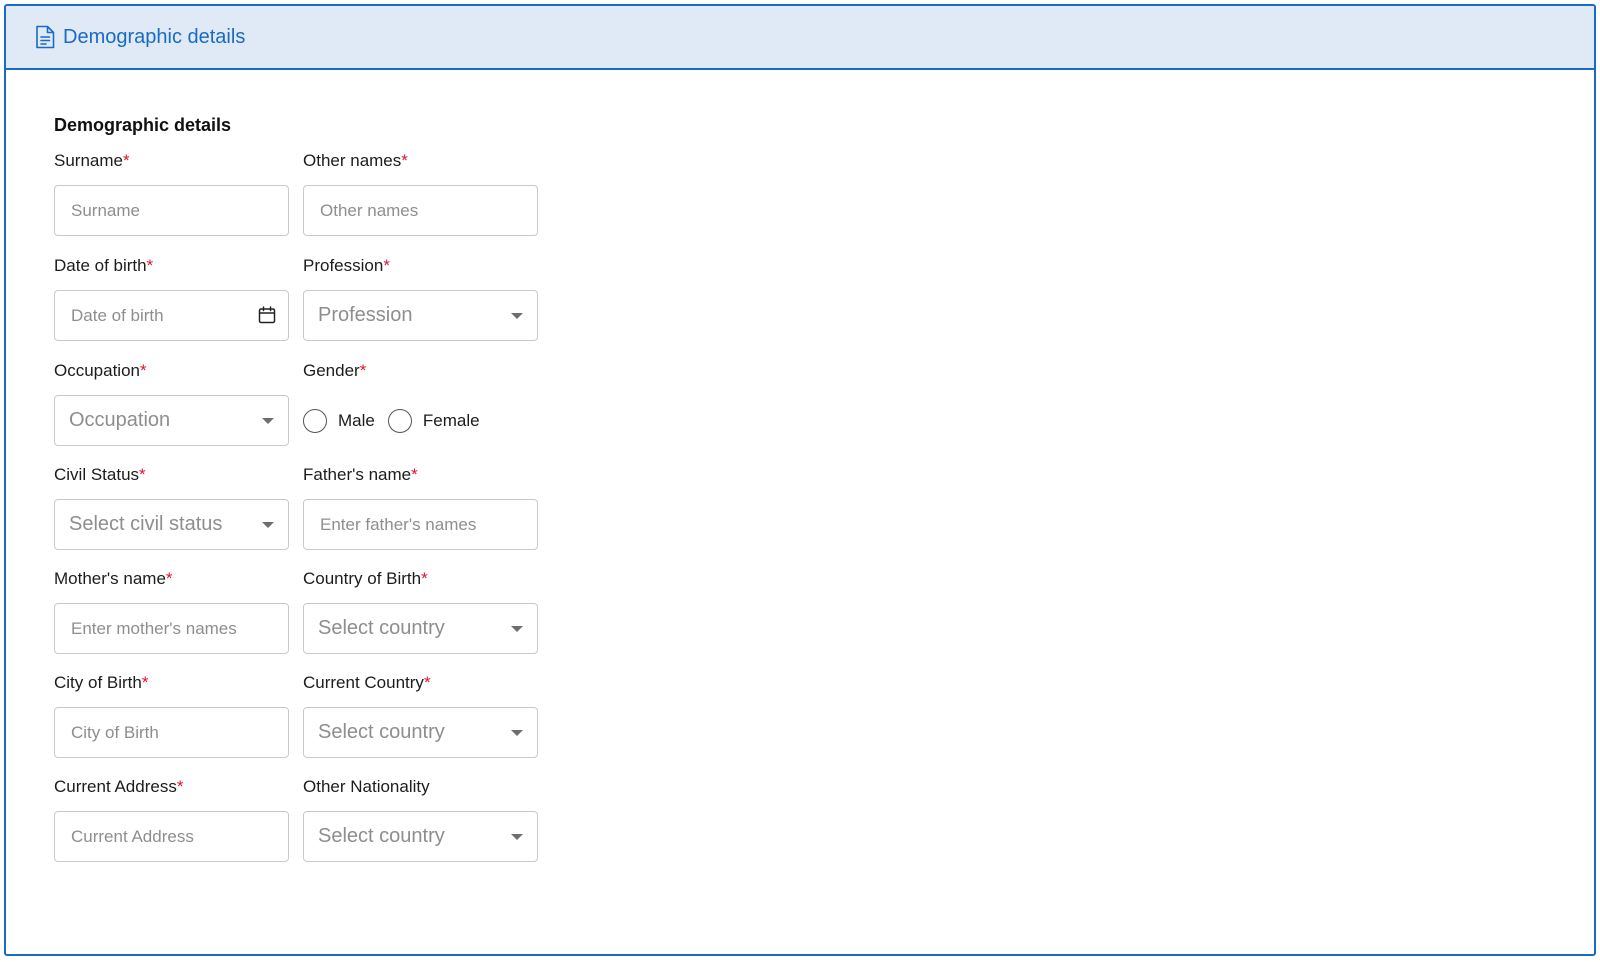 This screenshot has height=962, width=1600. I want to click on other-nationality-field: Other Nationality Select country, so click(420, 819).